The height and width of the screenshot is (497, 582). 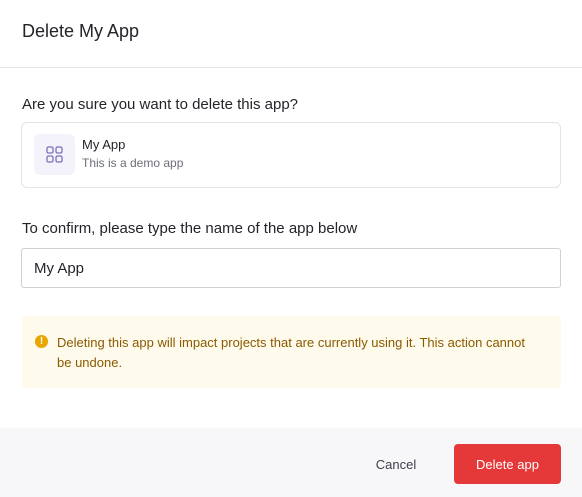 I want to click on delete-app-button: Delete app, so click(x=507, y=464).